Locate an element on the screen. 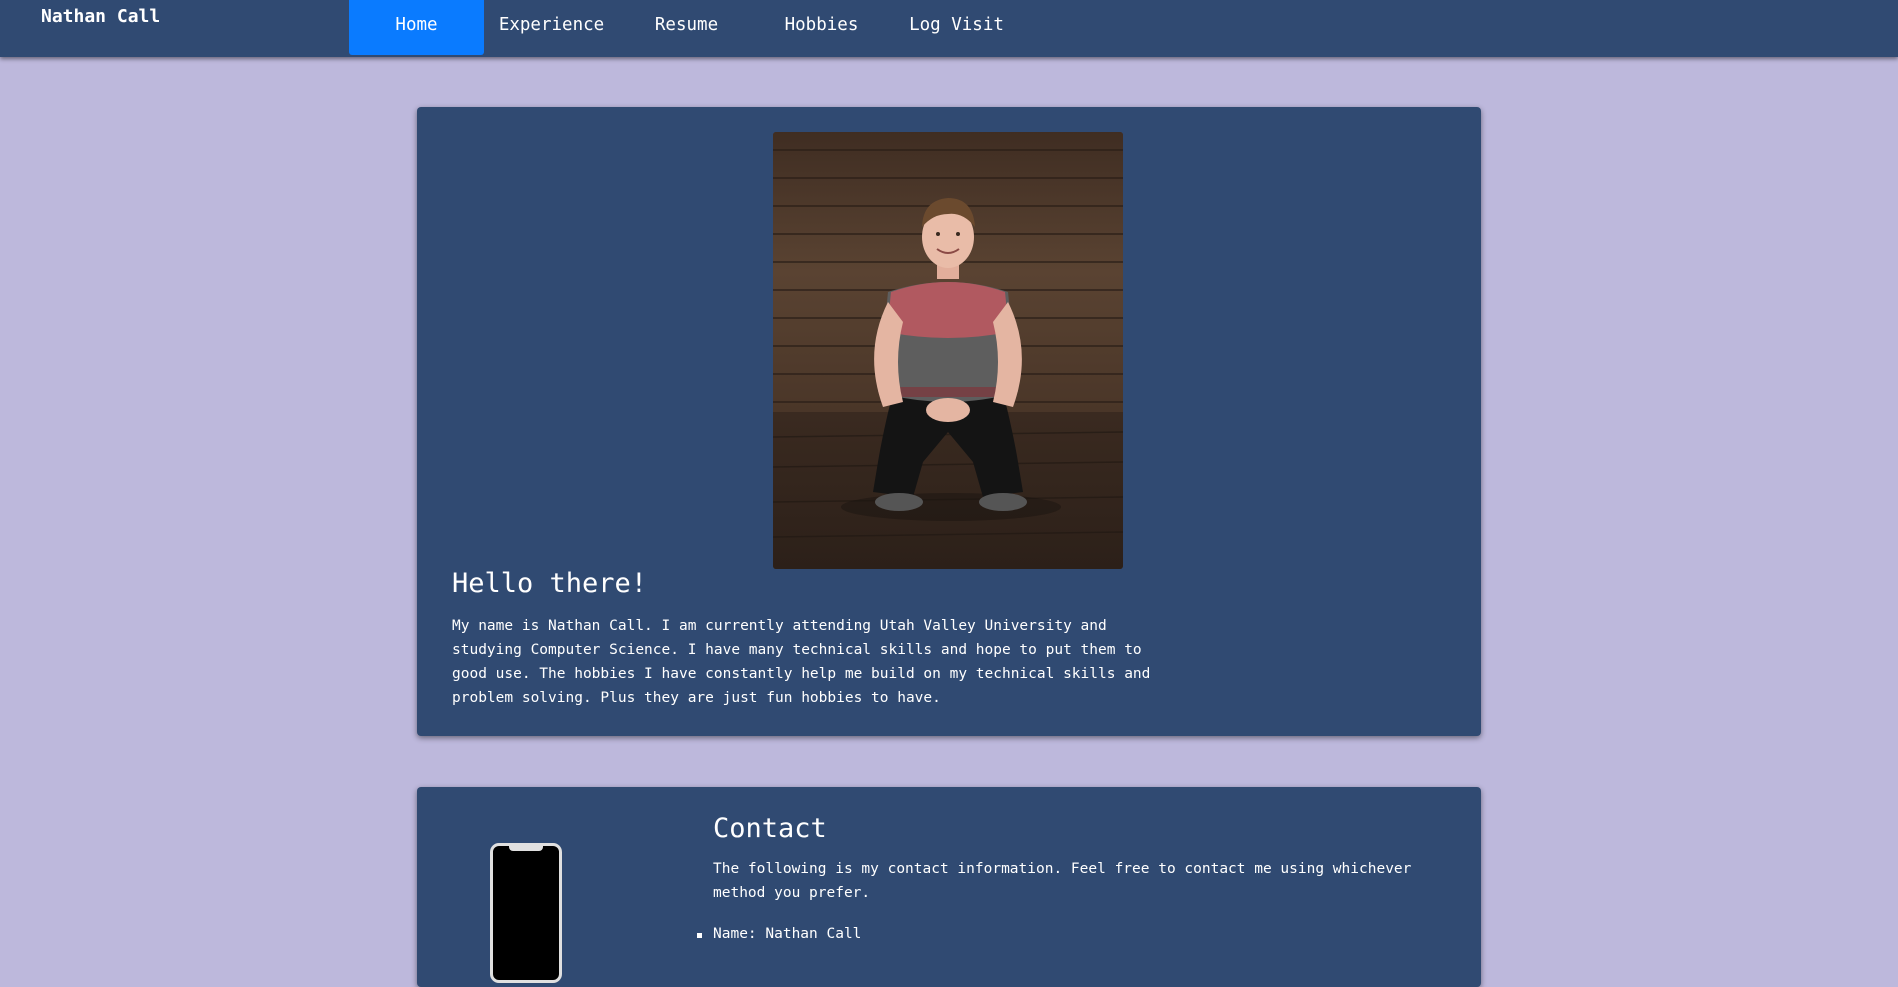  contact-item-name: Name: Nathan Call is located at coordinates (778, 934).